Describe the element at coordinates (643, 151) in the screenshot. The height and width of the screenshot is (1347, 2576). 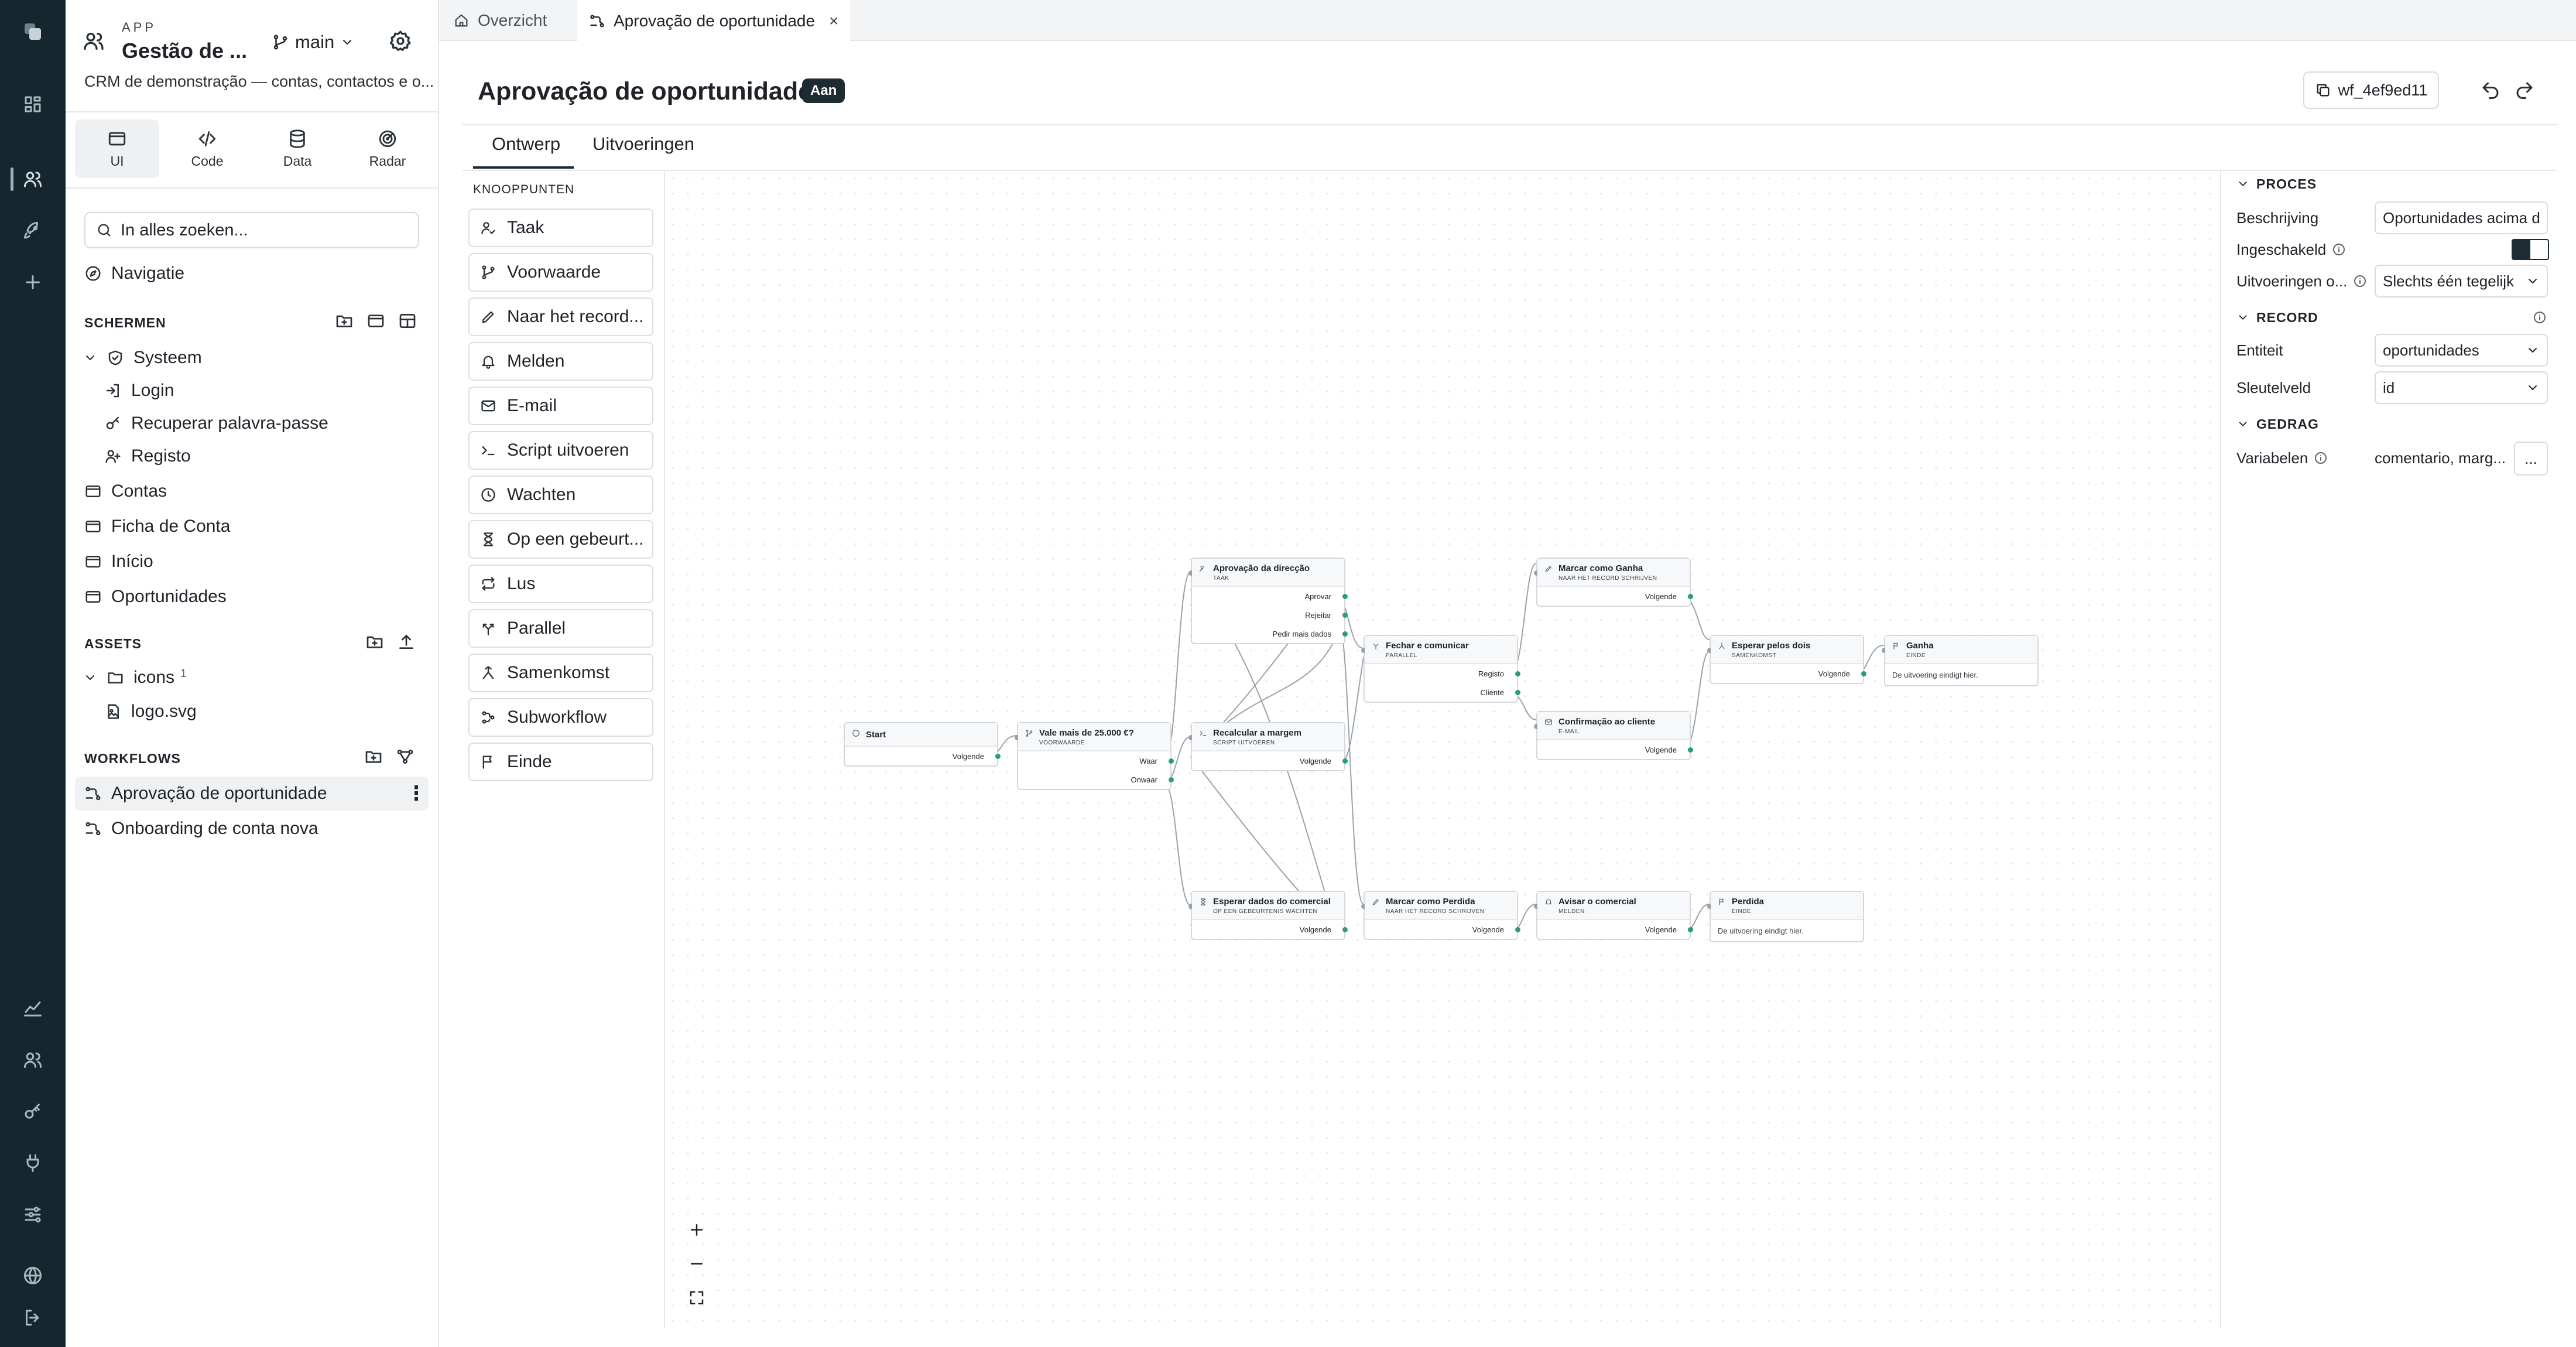
I see `subtab-uitvoeringen: Uitvoeringen` at that location.